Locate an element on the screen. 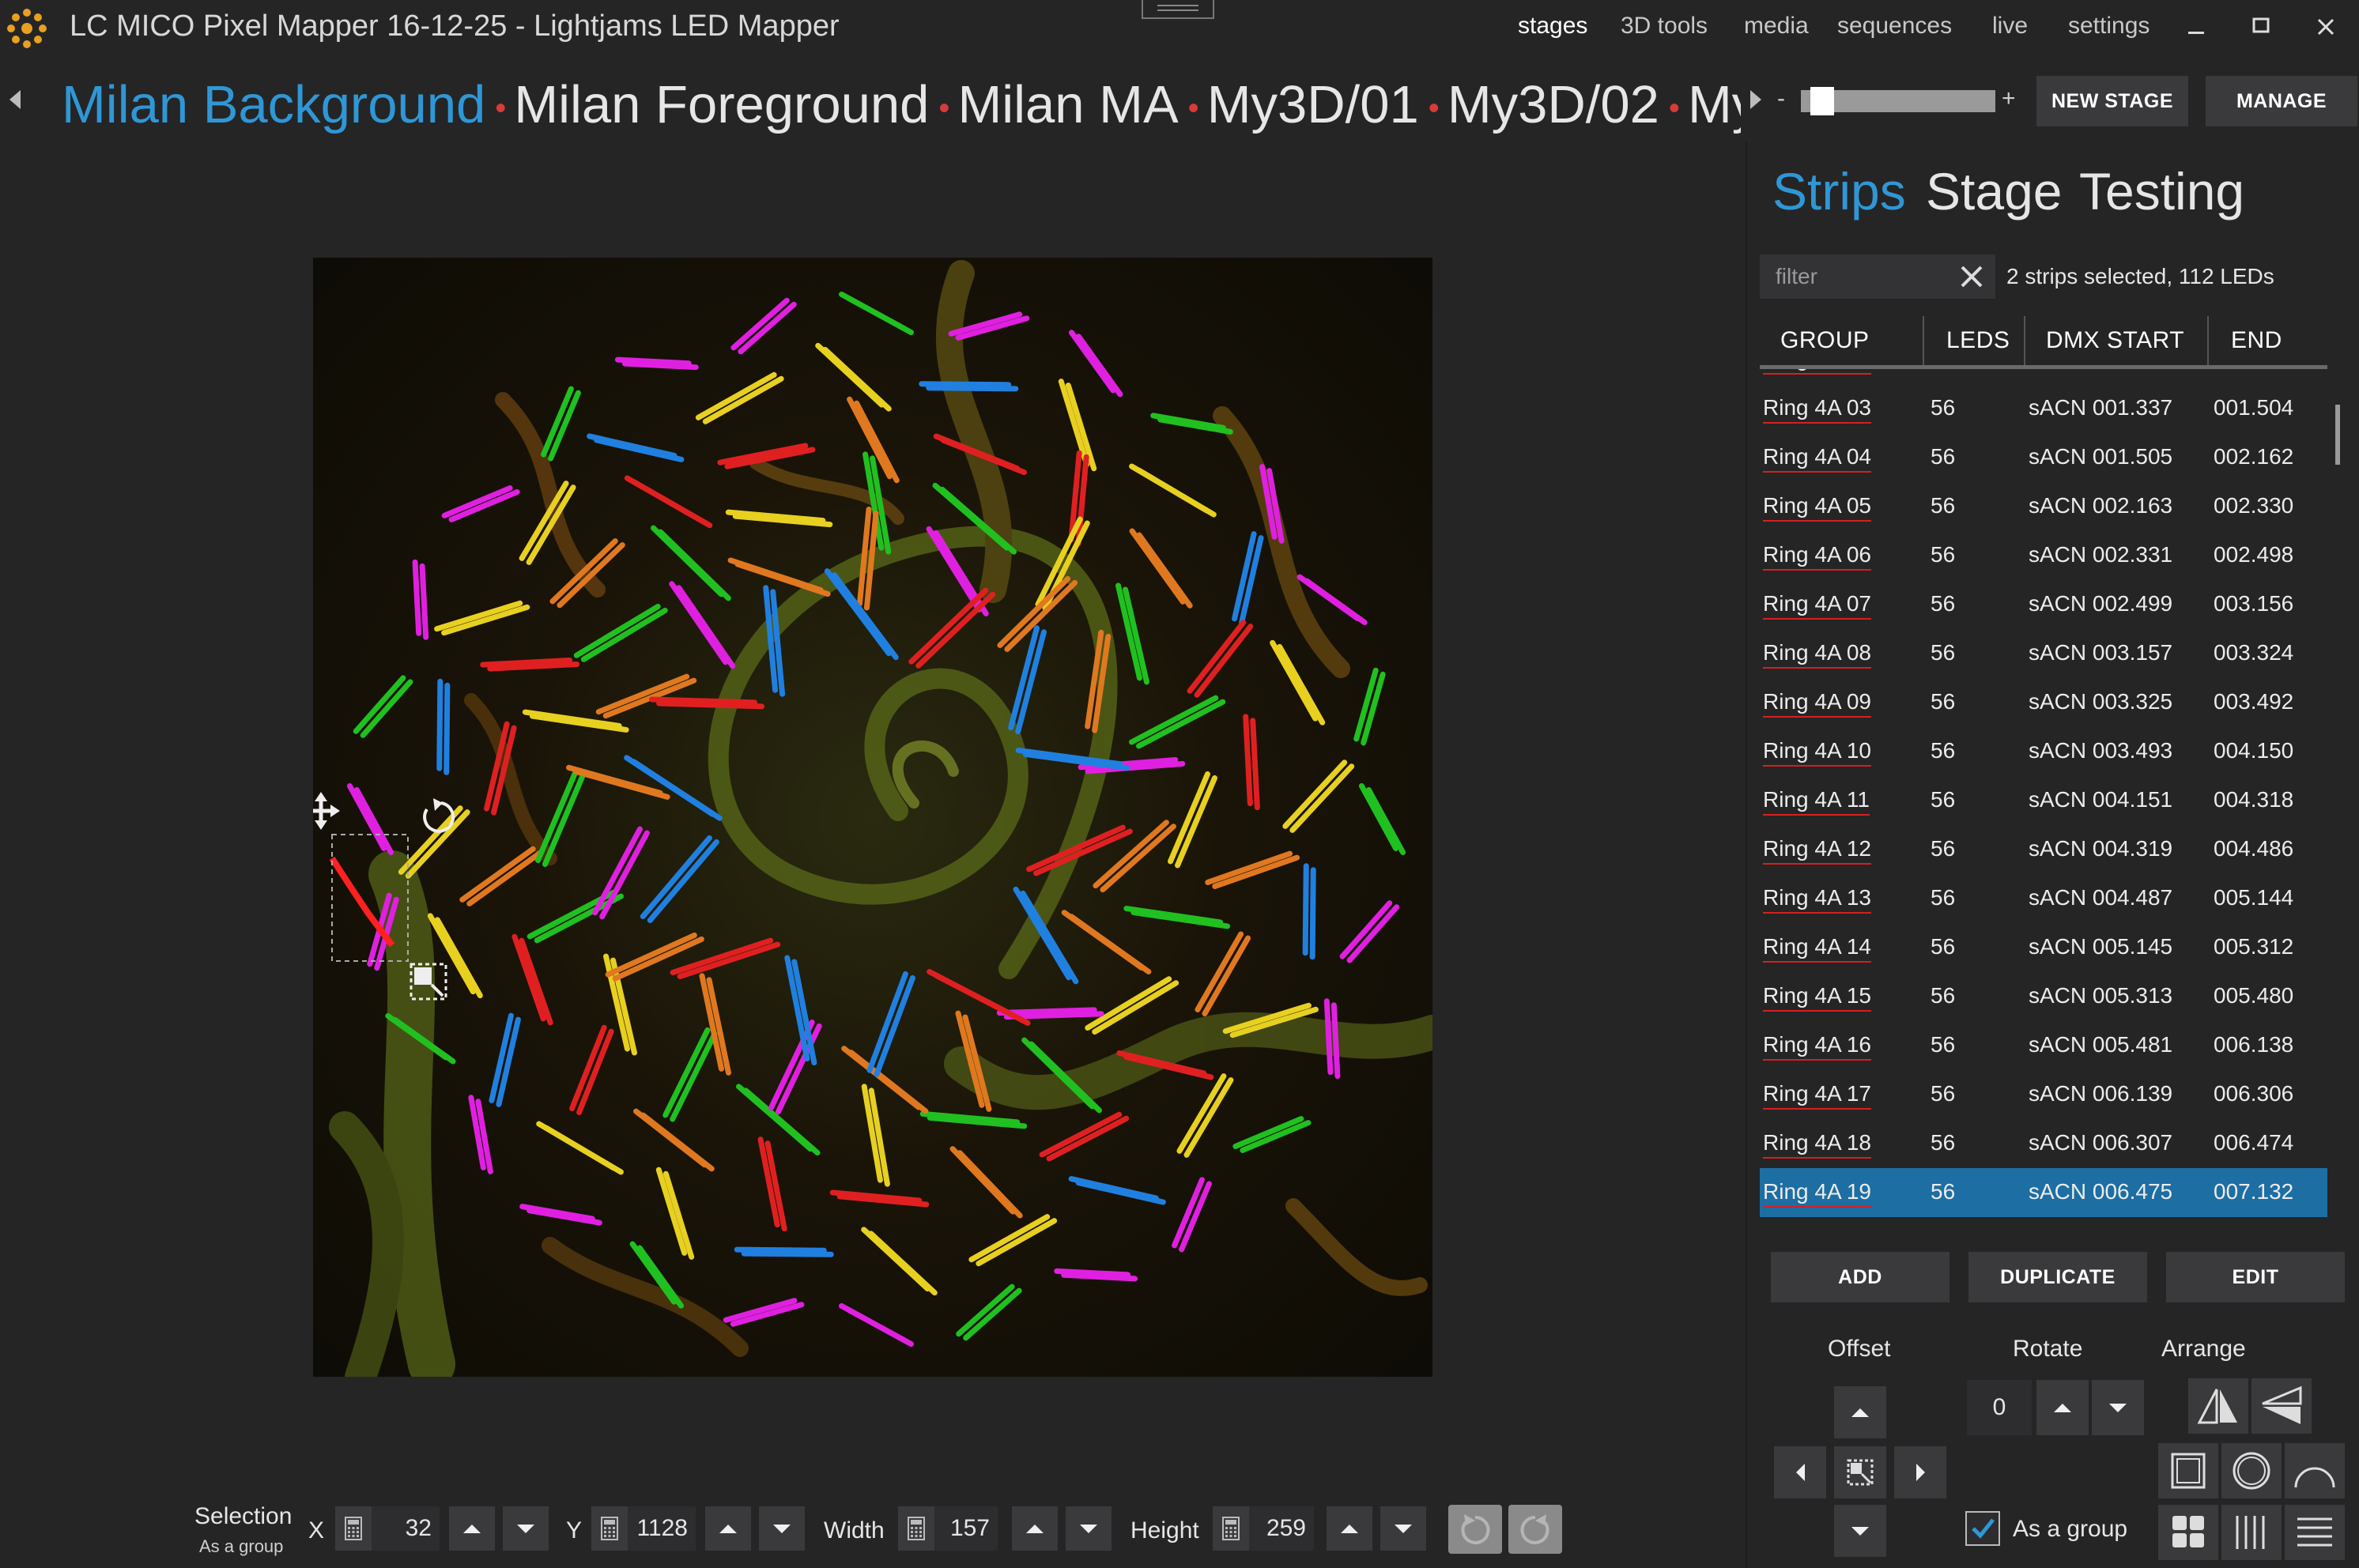 This screenshot has width=2359, height=1568. table-row: Ring 4A 13 56 sACN 004.487 005.144 is located at coordinates (2043, 898).